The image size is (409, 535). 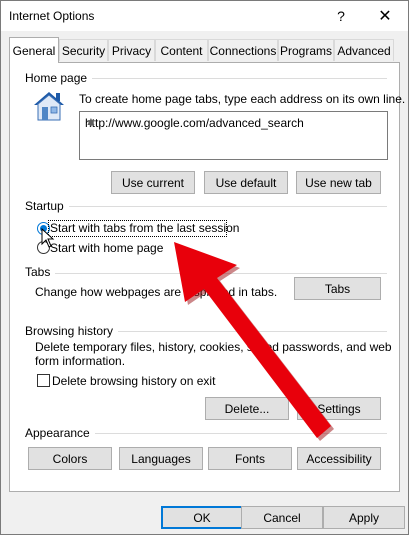 What do you see at coordinates (83, 50) in the screenshot?
I see `tab-security: Security` at bounding box center [83, 50].